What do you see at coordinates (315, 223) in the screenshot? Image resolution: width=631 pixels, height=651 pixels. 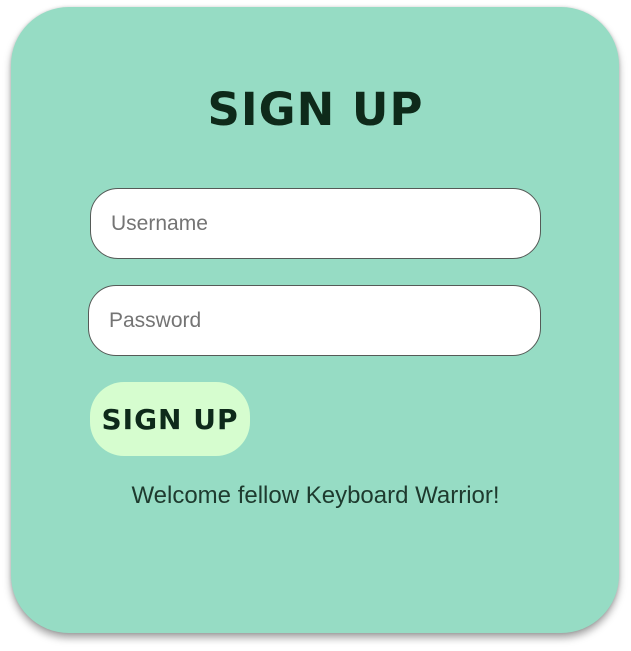 I see `username-input` at bounding box center [315, 223].